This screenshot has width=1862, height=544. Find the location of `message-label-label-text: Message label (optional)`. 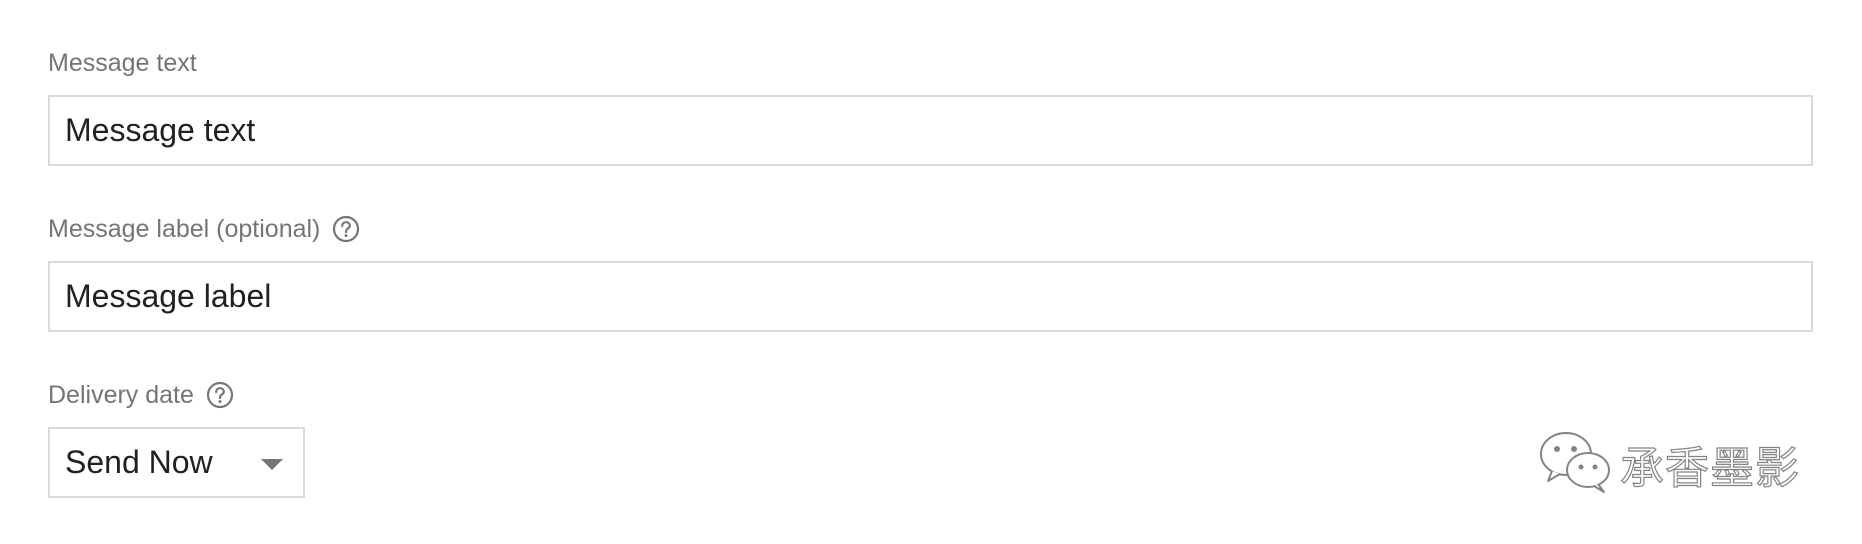

message-label-label-text: Message label (optional) is located at coordinates (184, 229).